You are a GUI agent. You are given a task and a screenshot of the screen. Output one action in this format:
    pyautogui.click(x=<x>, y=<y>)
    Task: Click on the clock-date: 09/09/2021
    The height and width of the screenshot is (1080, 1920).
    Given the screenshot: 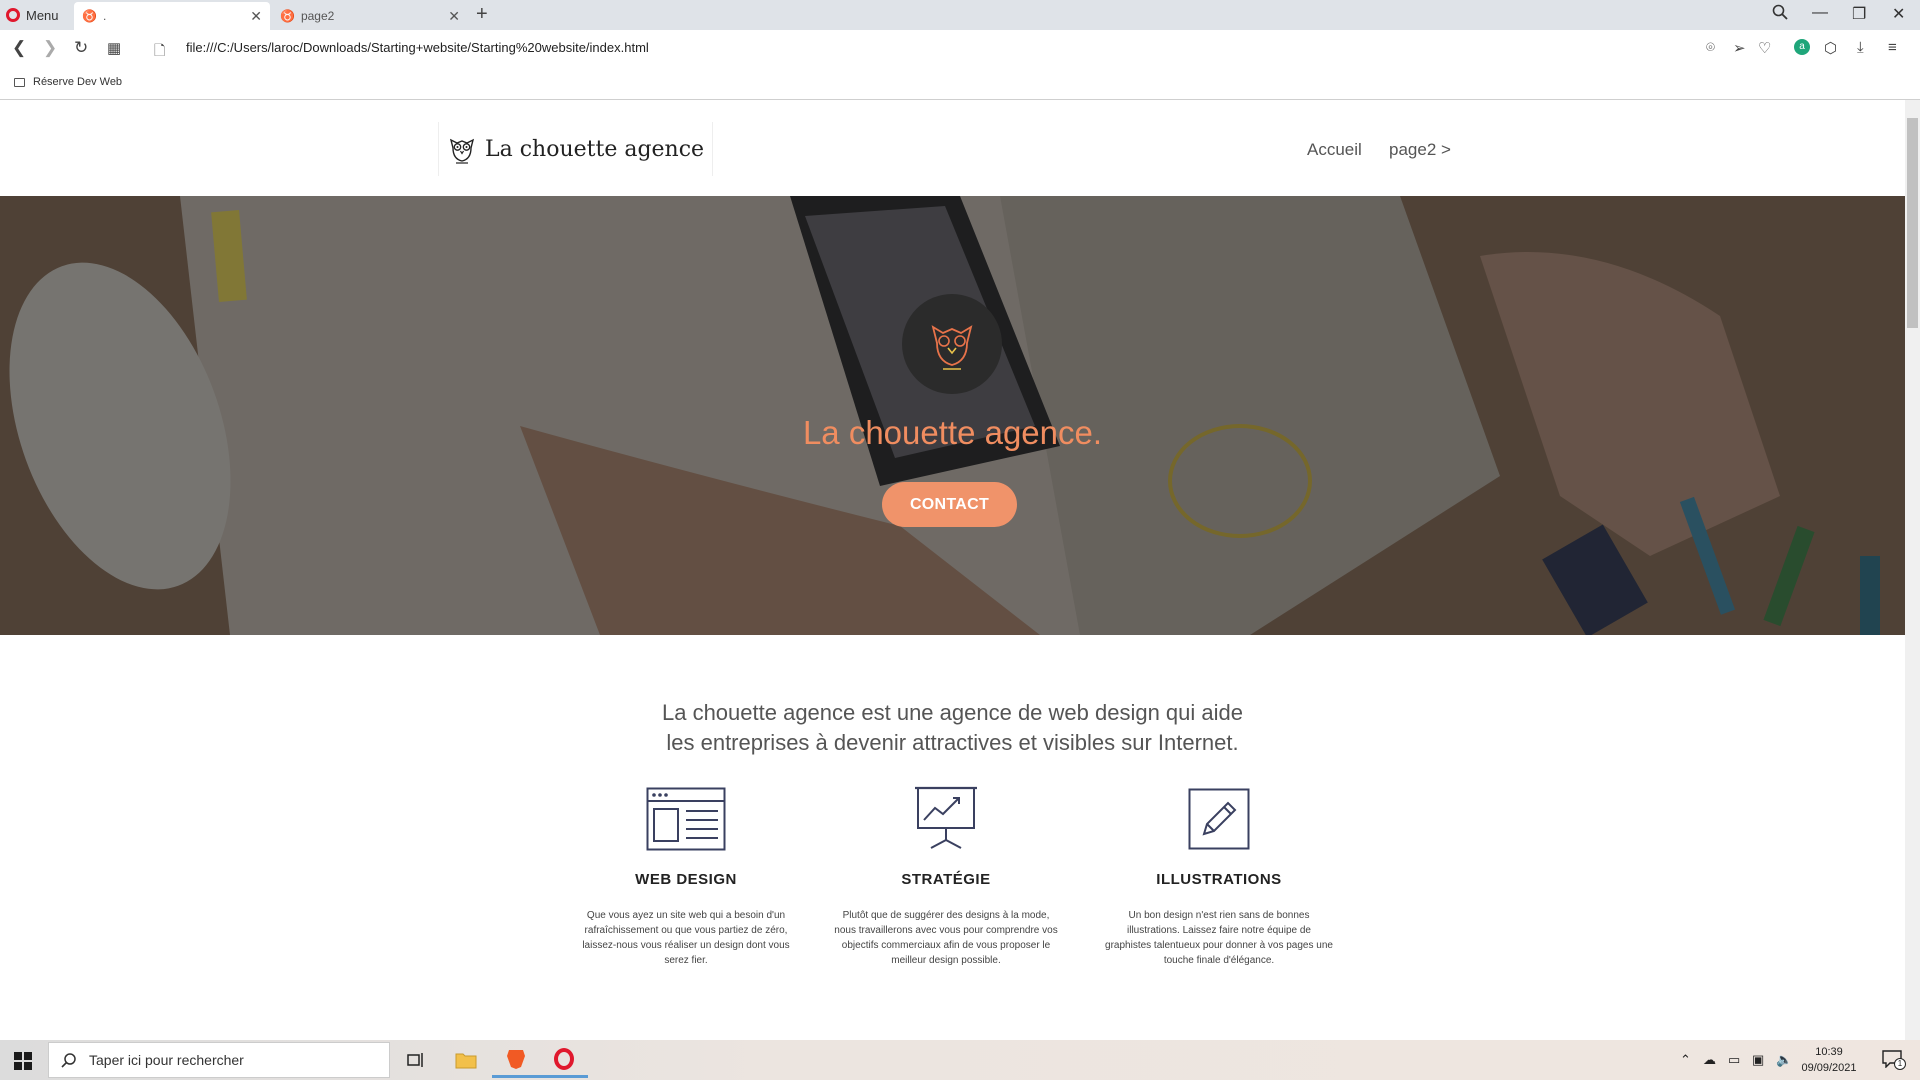 What is the action you would take?
    pyautogui.click(x=1829, y=1068)
    